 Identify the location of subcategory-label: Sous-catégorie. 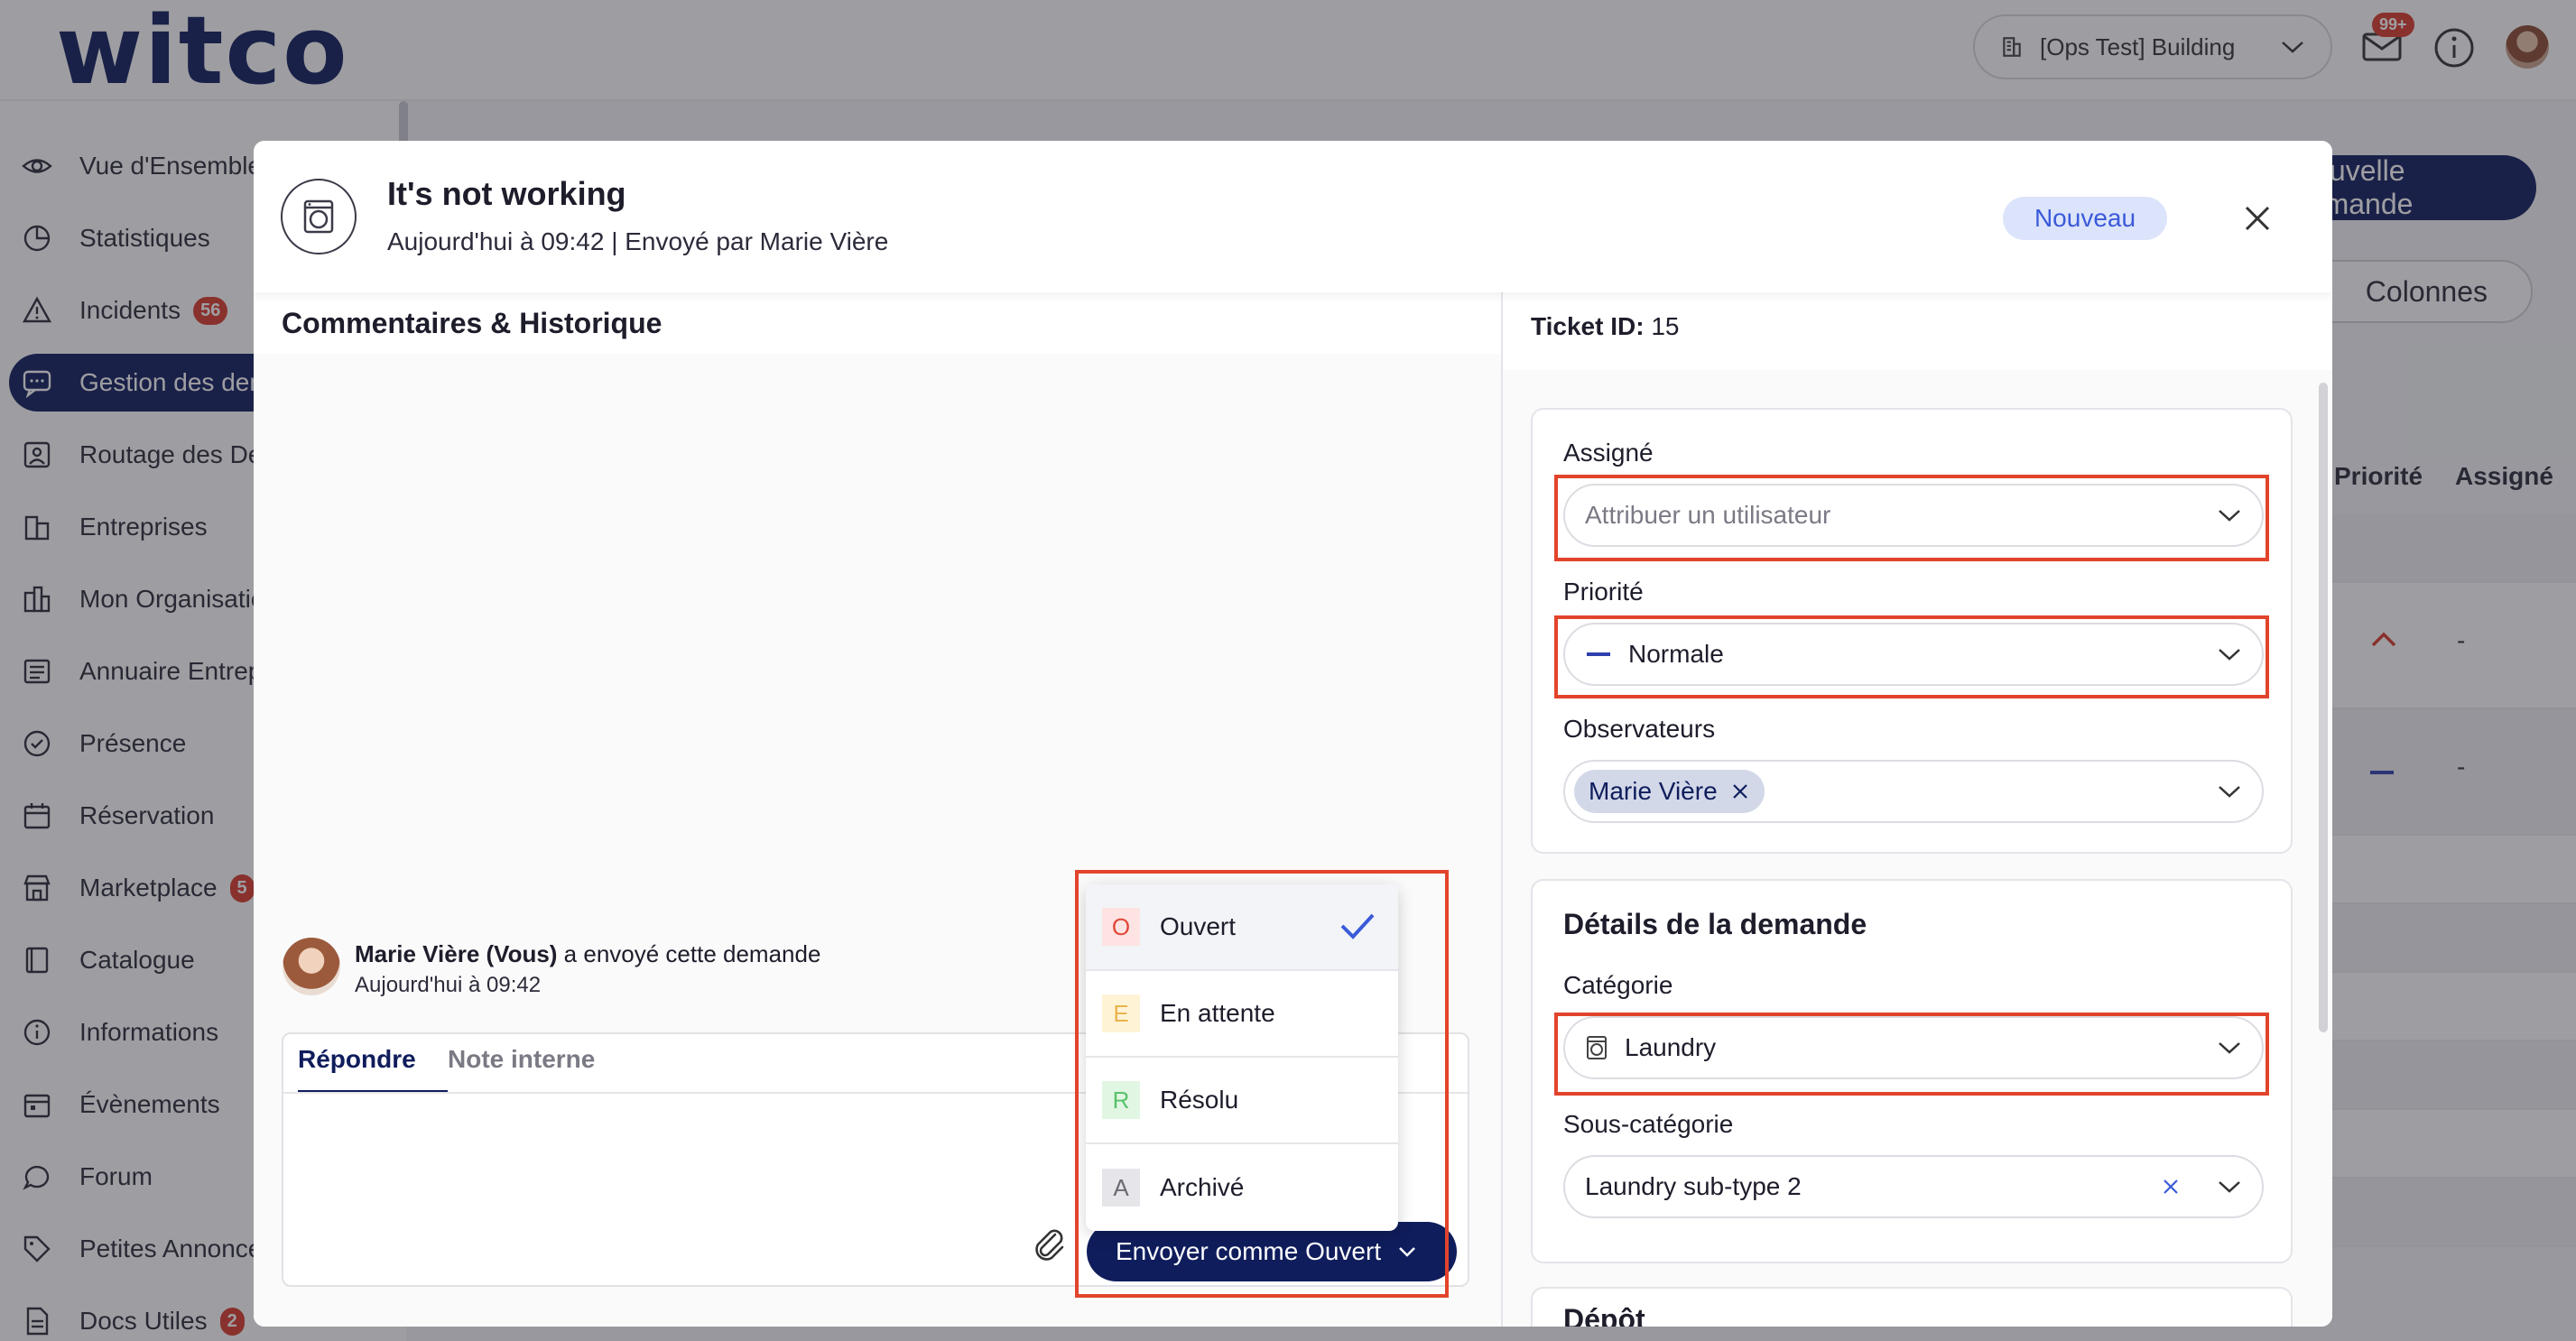
(1649, 1124).